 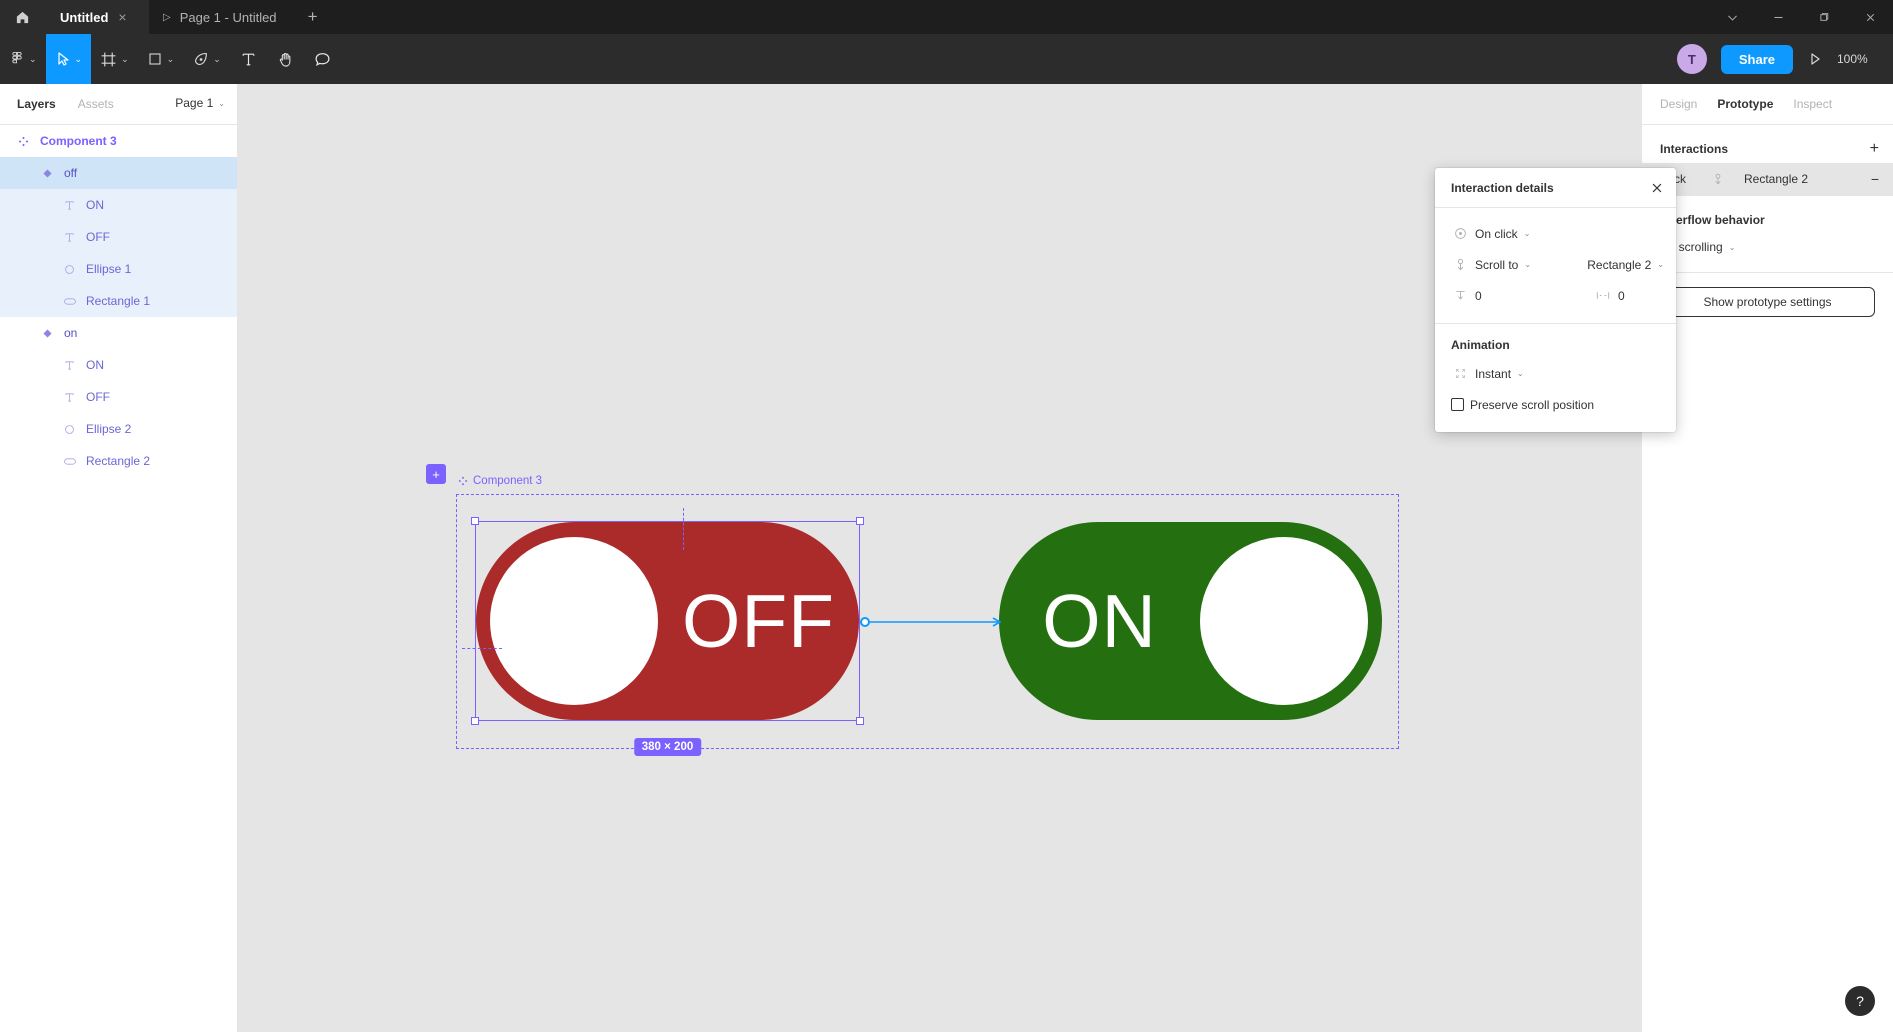 What do you see at coordinates (933, 622) in the screenshot?
I see `prototype-connector` at bounding box center [933, 622].